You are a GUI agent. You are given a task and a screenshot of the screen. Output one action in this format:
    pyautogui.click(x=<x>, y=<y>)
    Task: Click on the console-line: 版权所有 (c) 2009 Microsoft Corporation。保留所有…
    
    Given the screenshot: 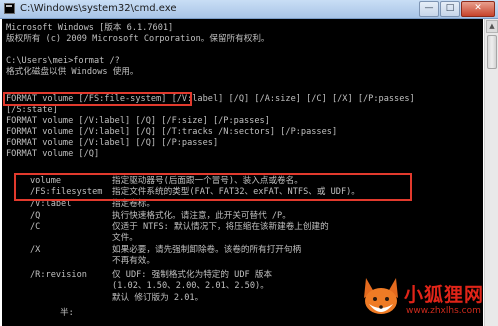 What is the action you would take?
    pyautogui.click(x=138, y=39)
    